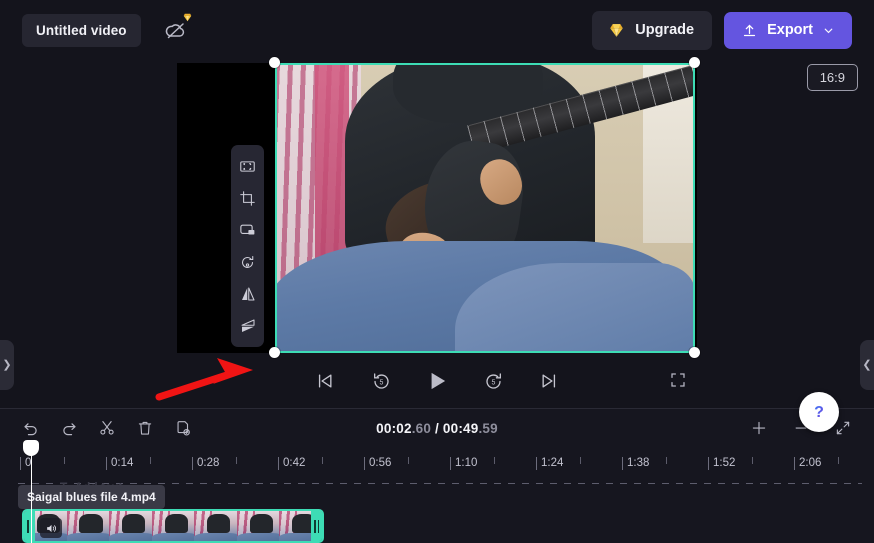  I want to click on help-button: ?, so click(819, 412).